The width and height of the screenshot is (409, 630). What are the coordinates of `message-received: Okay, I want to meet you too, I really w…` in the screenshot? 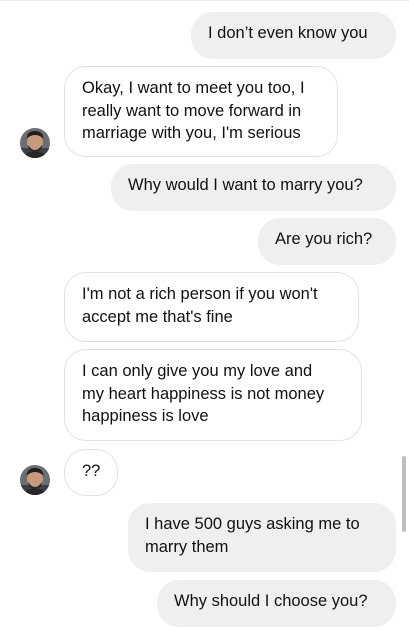 It's located at (201, 111).